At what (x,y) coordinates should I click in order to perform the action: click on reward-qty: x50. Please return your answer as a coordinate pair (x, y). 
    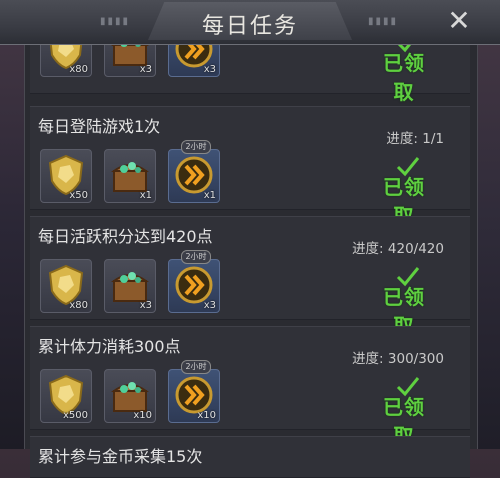
    Looking at the image, I should click on (78, 195).